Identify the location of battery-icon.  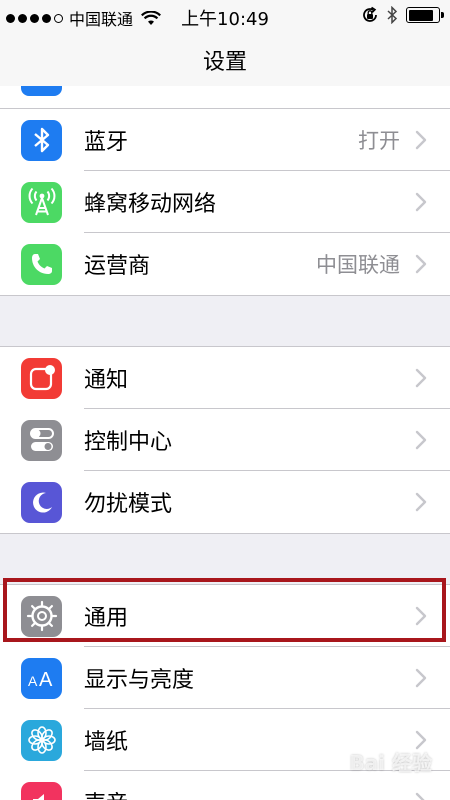
(425, 15).